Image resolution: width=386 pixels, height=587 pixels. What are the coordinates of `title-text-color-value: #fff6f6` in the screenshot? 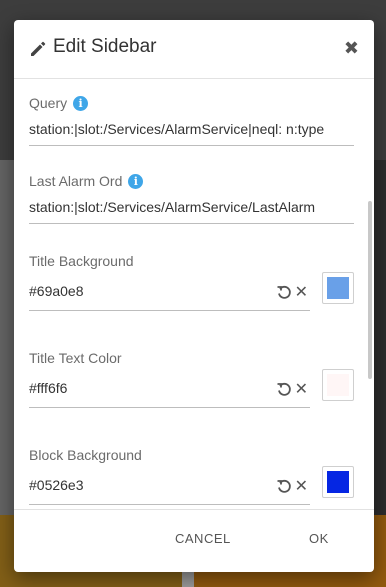 It's located at (48, 388).